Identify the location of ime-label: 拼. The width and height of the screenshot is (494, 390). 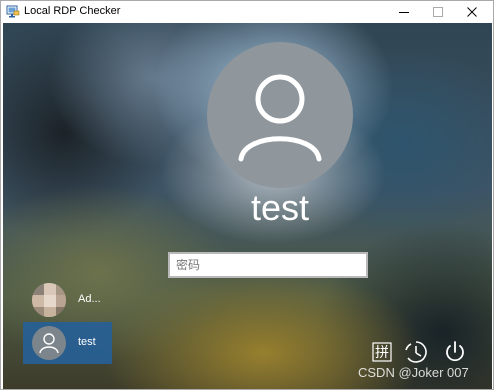
(382, 353).